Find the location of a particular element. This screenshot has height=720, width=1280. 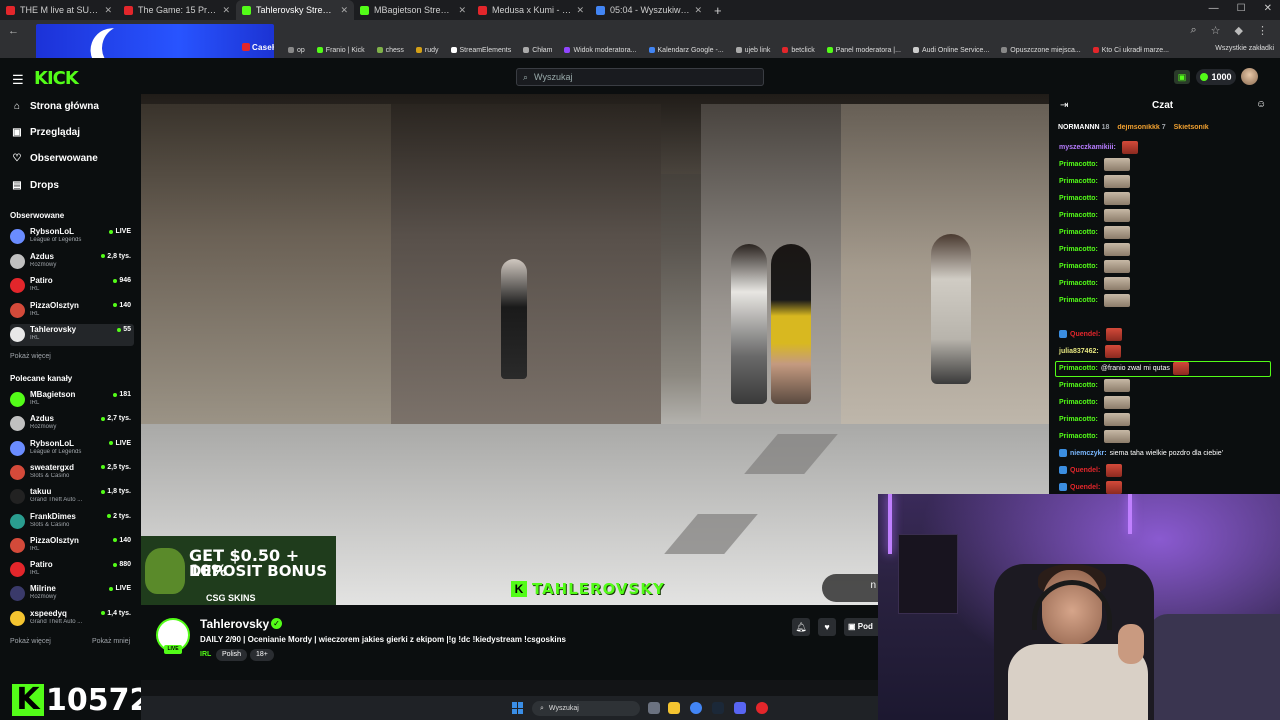

menu-icon: ⋮ is located at coordinates (1262, 30).